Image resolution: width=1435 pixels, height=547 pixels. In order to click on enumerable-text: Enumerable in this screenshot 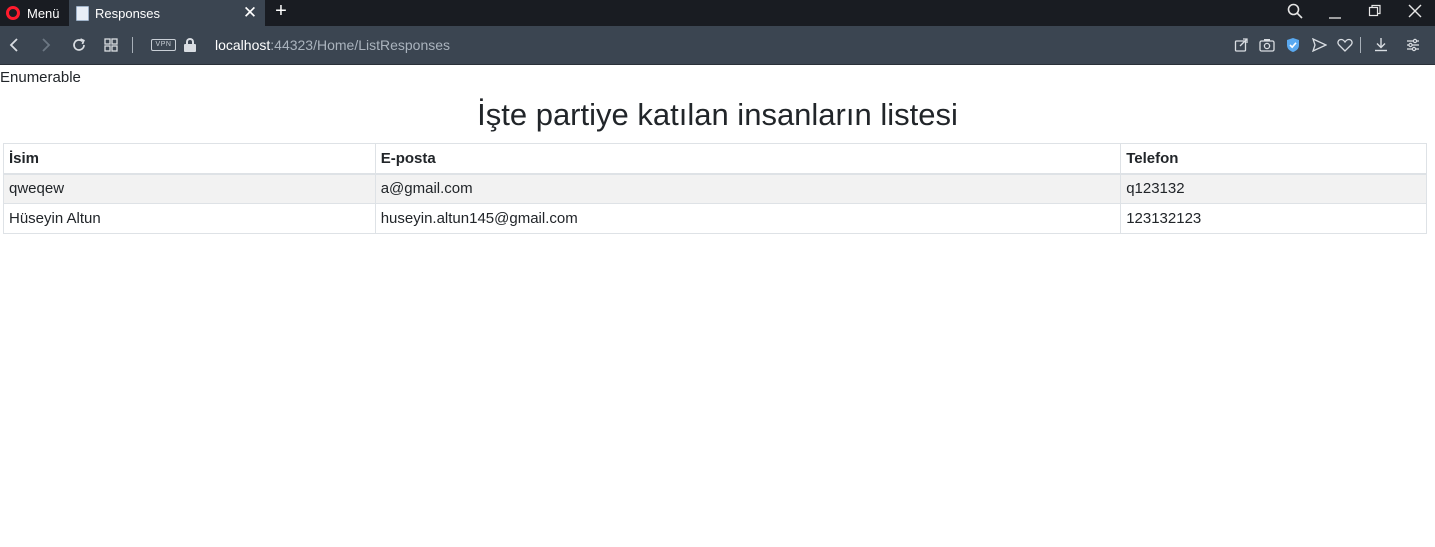, I will do `click(40, 77)`.